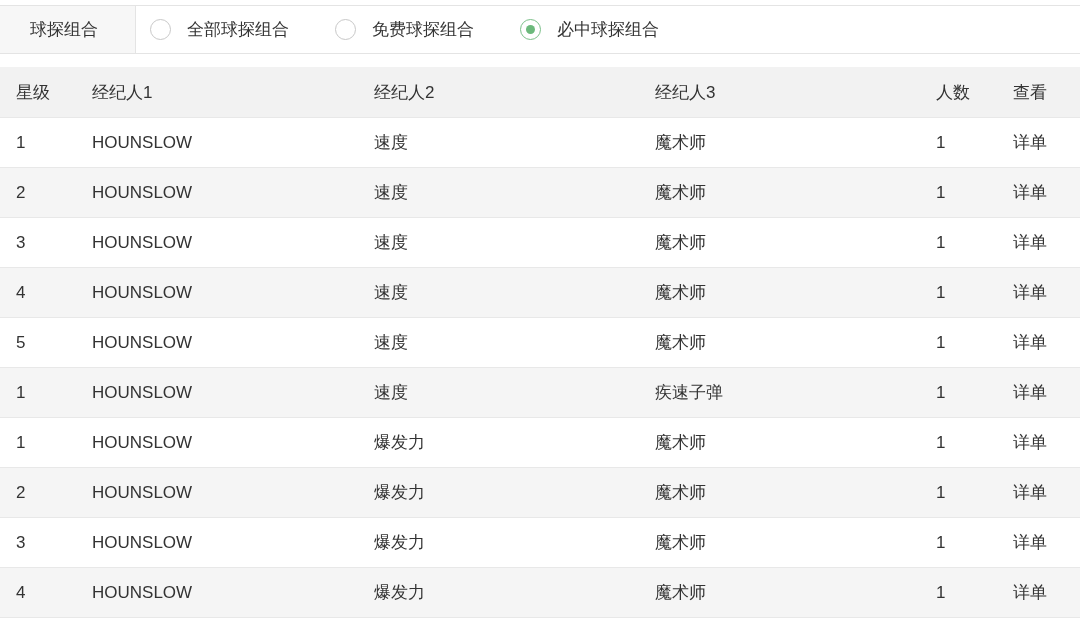 This screenshot has width=1080, height=622. What do you see at coordinates (423, 29) in the screenshot?
I see `radio-label: 免费球探组合` at bounding box center [423, 29].